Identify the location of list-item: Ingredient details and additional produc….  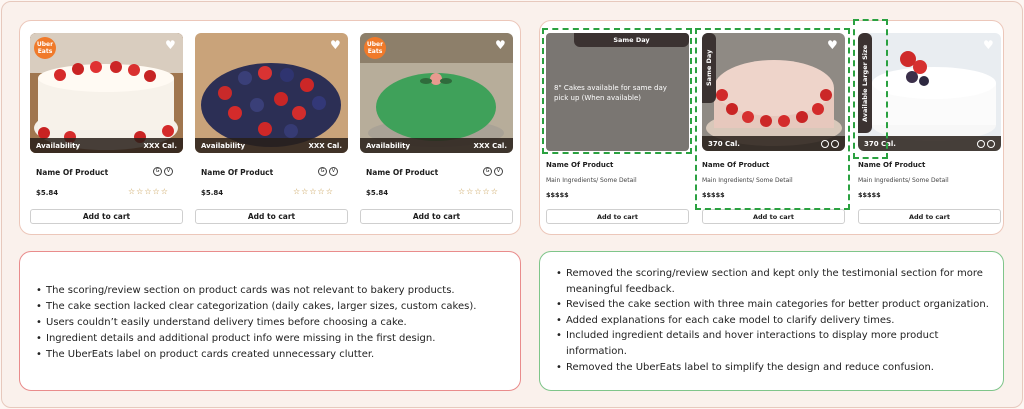
(271, 339).